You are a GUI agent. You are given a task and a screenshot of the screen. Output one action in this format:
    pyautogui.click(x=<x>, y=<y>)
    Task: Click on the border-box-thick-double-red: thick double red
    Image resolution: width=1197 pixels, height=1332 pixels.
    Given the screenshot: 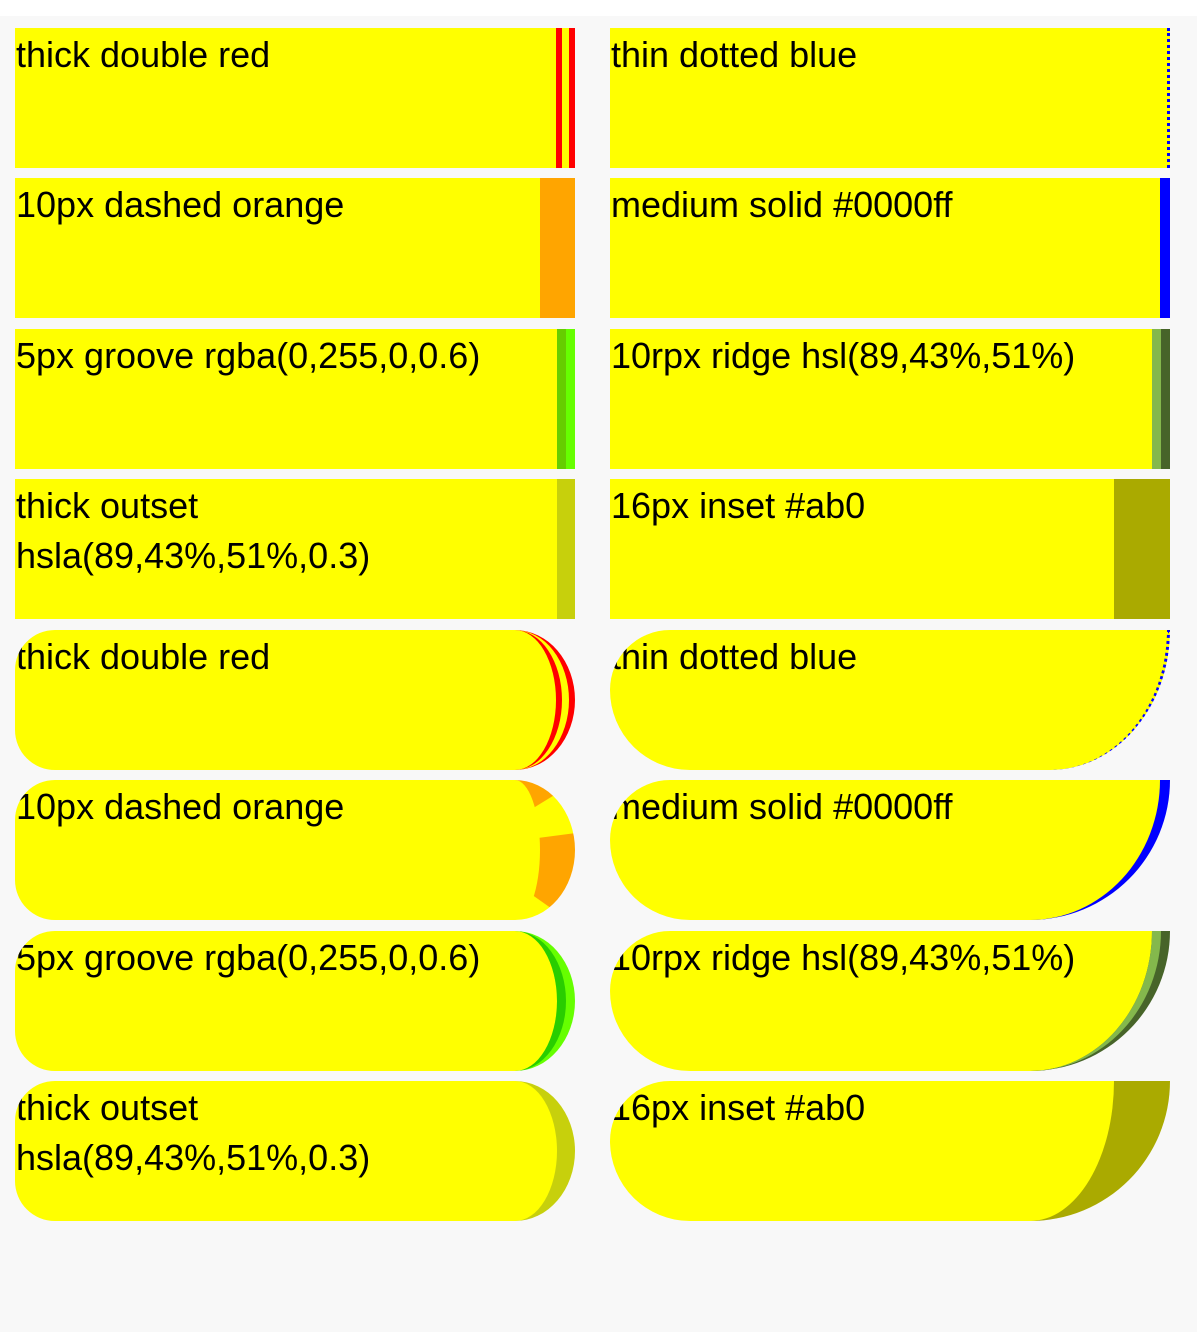 What is the action you would take?
    pyautogui.click(x=295, y=98)
    